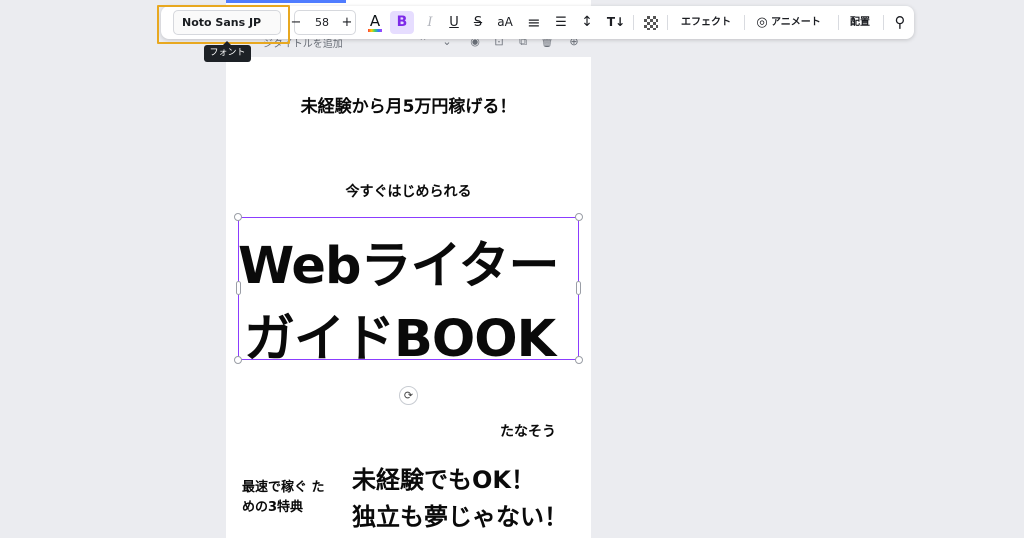 This screenshot has height=538, width=1024. Describe the element at coordinates (286, 1) in the screenshot. I see `selection-bar` at that location.